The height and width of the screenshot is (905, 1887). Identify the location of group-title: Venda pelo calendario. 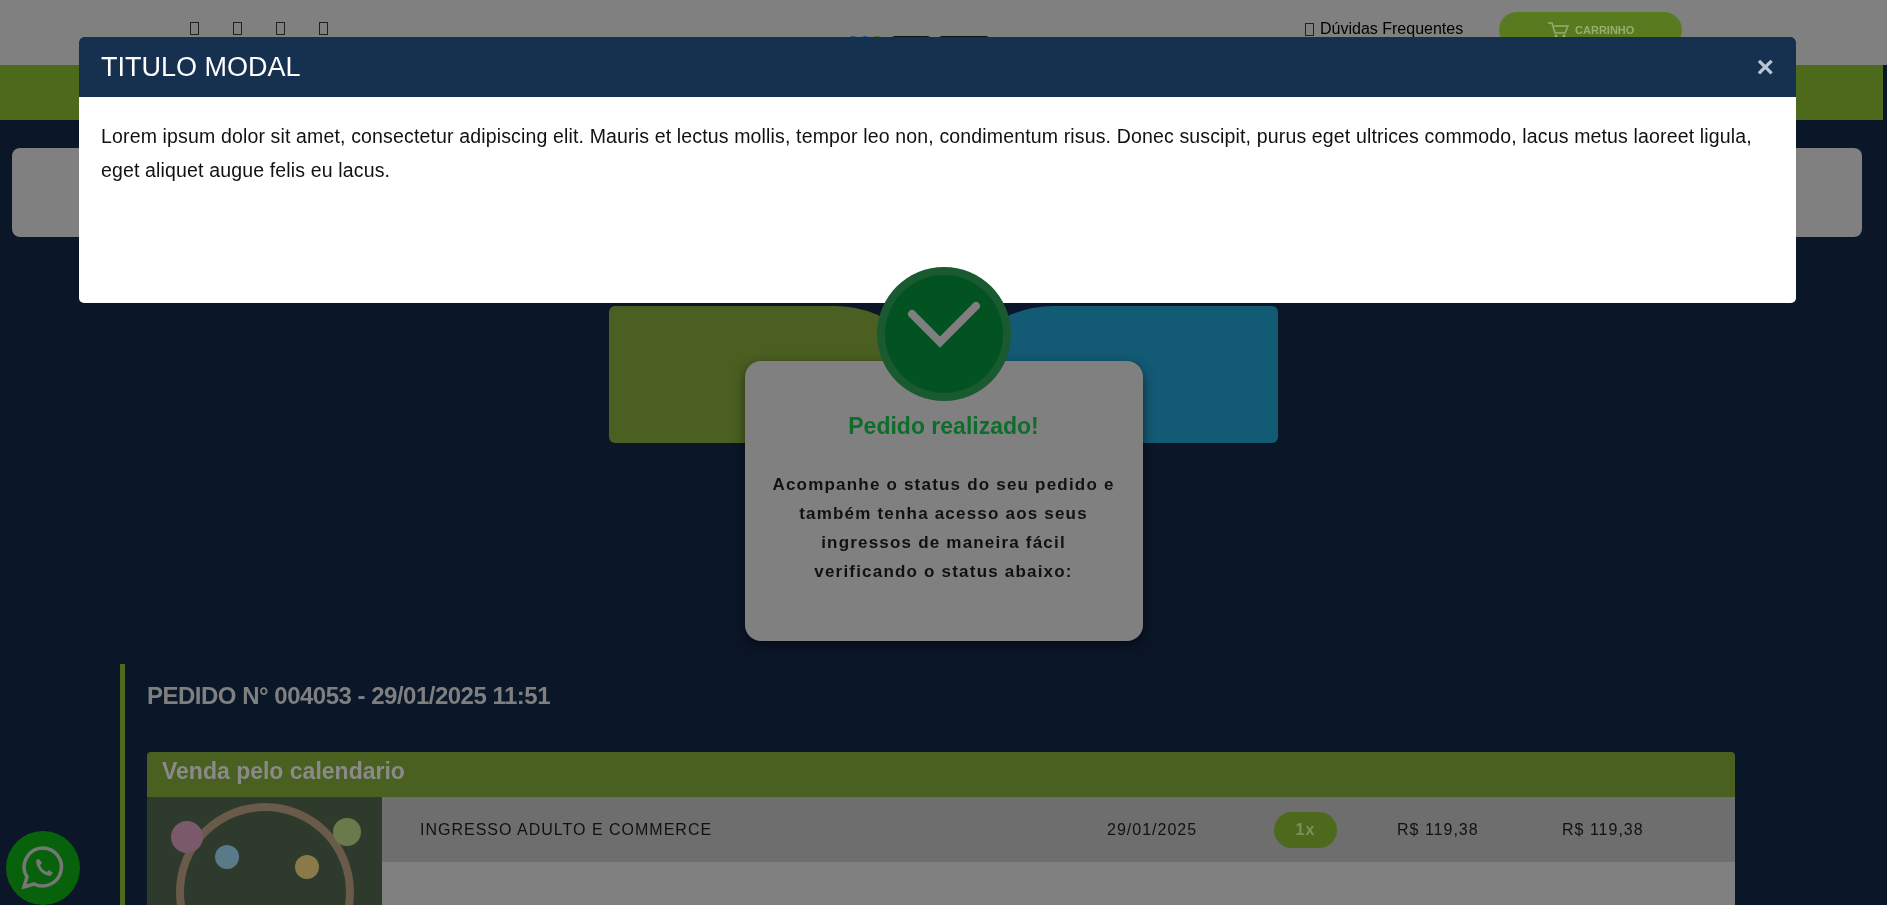
(941, 774).